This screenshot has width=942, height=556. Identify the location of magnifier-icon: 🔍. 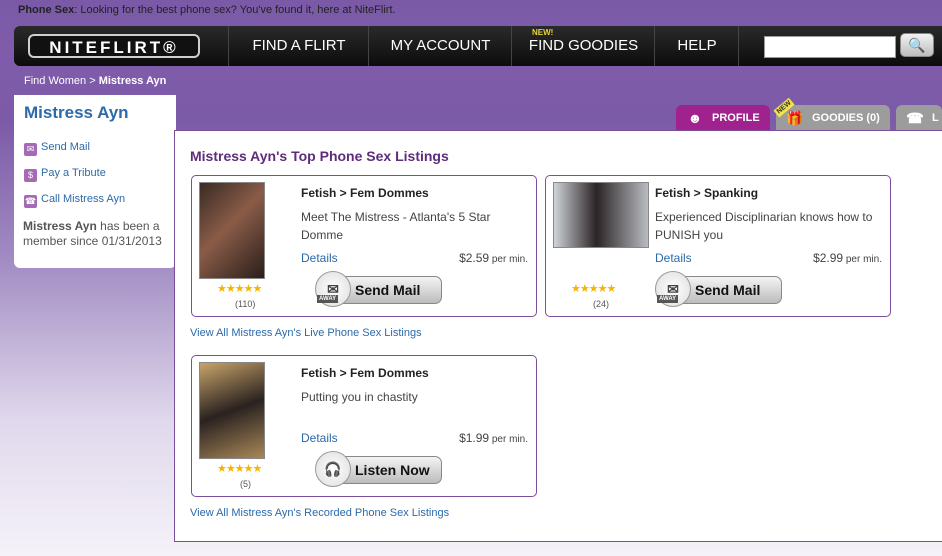
(917, 45).